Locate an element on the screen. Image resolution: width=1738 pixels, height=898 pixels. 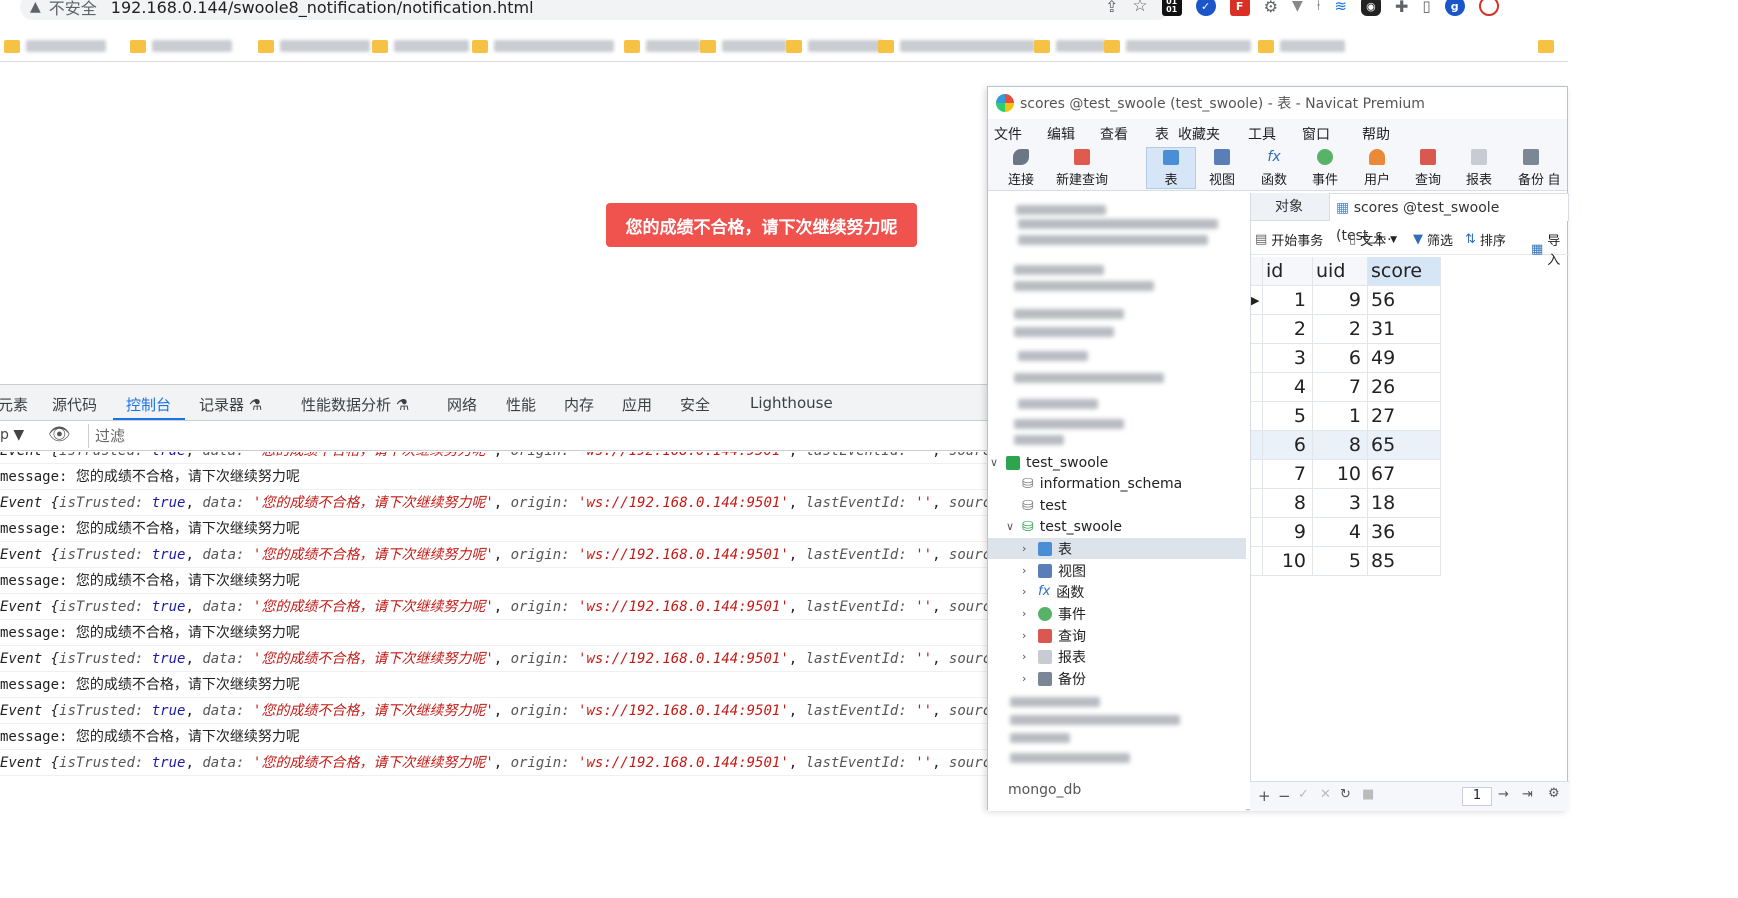
view-button: 视图 is located at coordinates (1222, 168).